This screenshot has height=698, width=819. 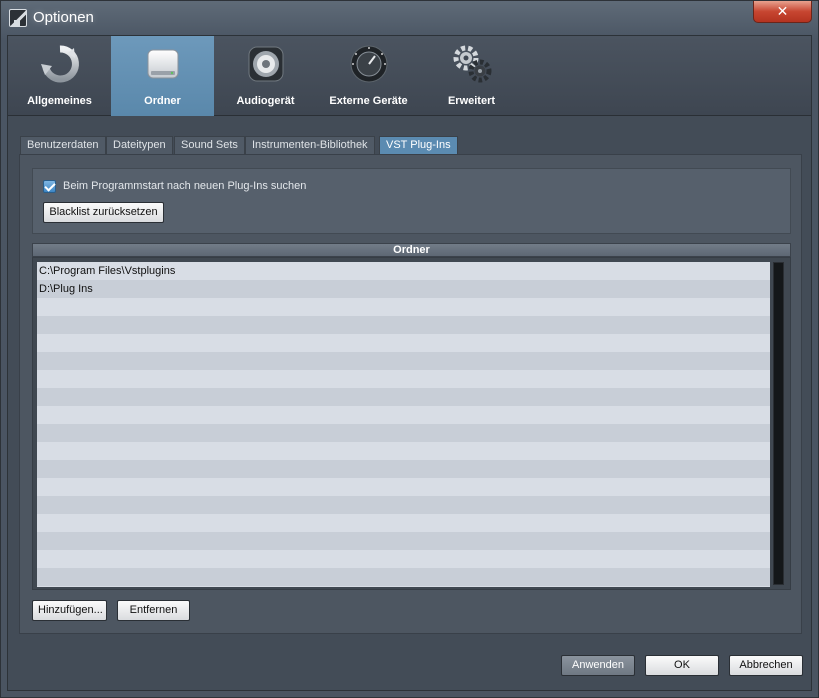 I want to click on category-label: Audiogerät, so click(x=265, y=101).